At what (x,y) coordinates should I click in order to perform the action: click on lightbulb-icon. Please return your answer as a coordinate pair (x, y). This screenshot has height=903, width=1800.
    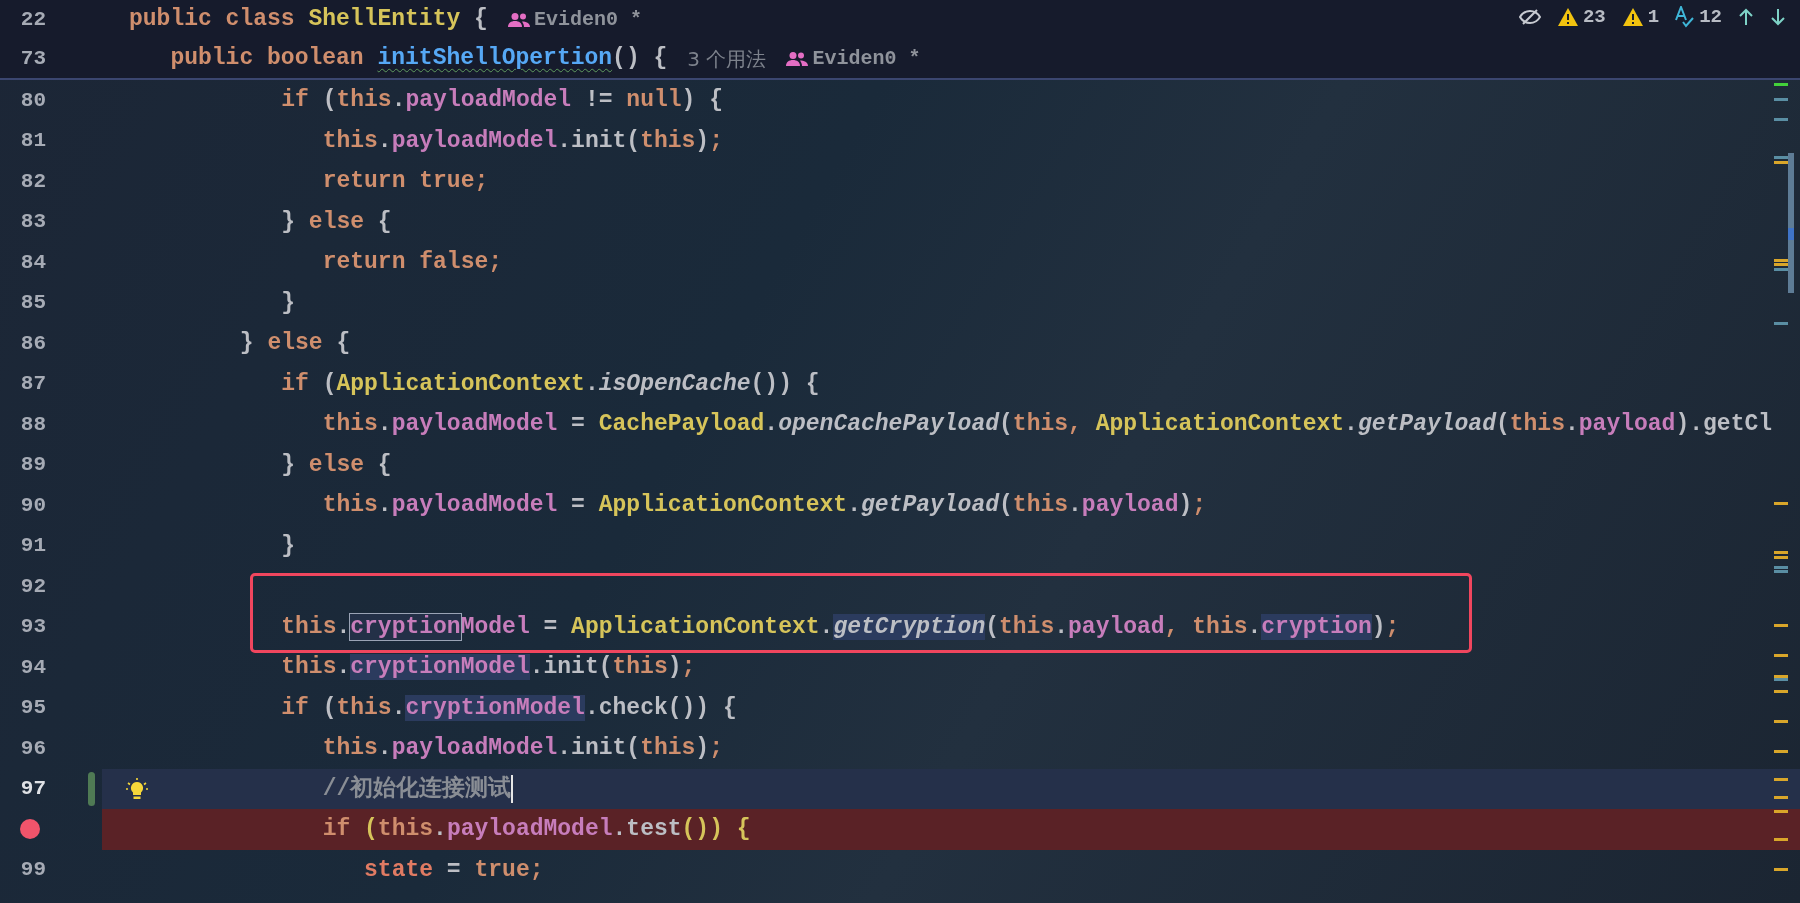
    Looking at the image, I should click on (137, 789).